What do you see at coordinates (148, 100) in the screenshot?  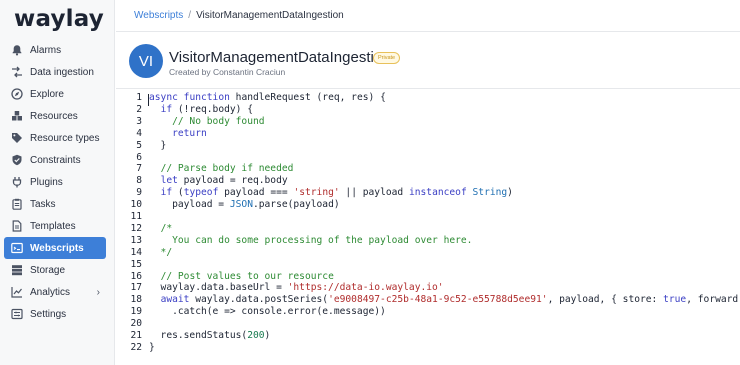 I see `text-cursor` at bounding box center [148, 100].